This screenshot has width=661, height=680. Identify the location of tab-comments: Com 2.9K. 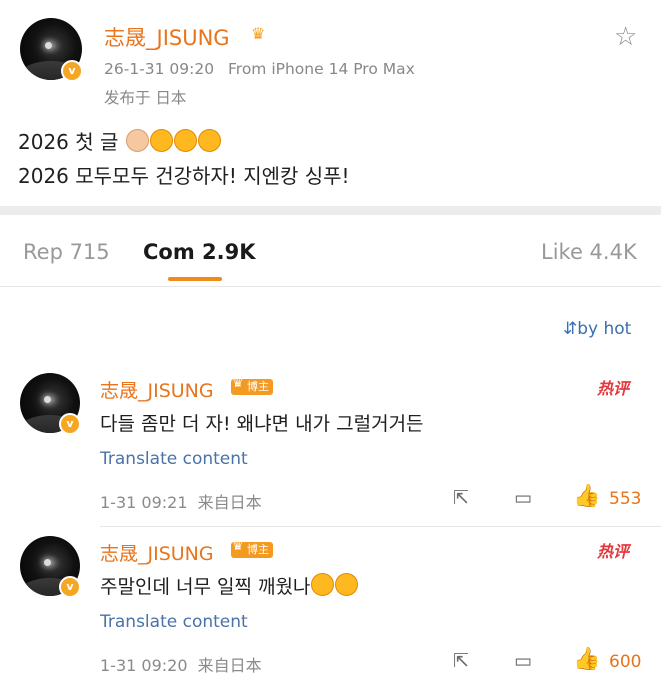
(199, 252).